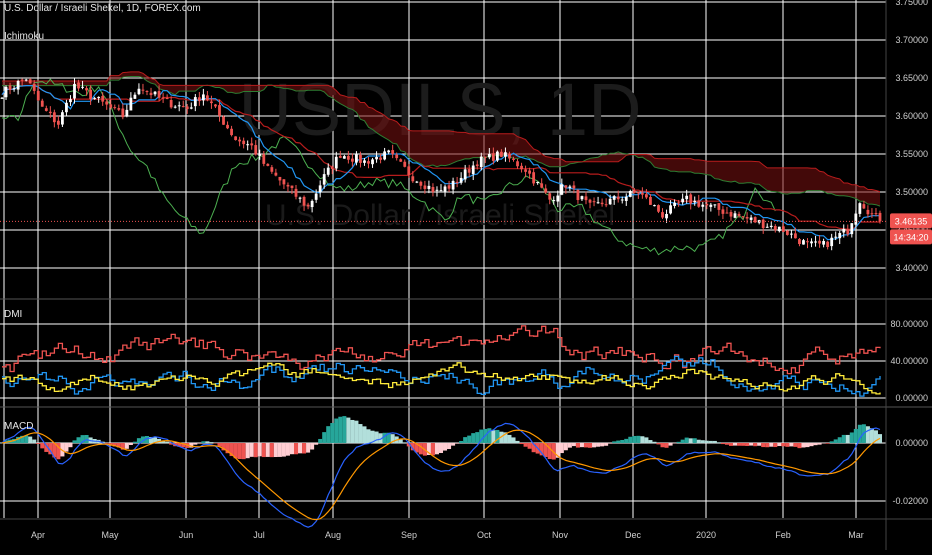 This screenshot has width=932, height=555. Describe the element at coordinates (259, 535) in the screenshot. I see `time-tick-label: Jul` at that location.